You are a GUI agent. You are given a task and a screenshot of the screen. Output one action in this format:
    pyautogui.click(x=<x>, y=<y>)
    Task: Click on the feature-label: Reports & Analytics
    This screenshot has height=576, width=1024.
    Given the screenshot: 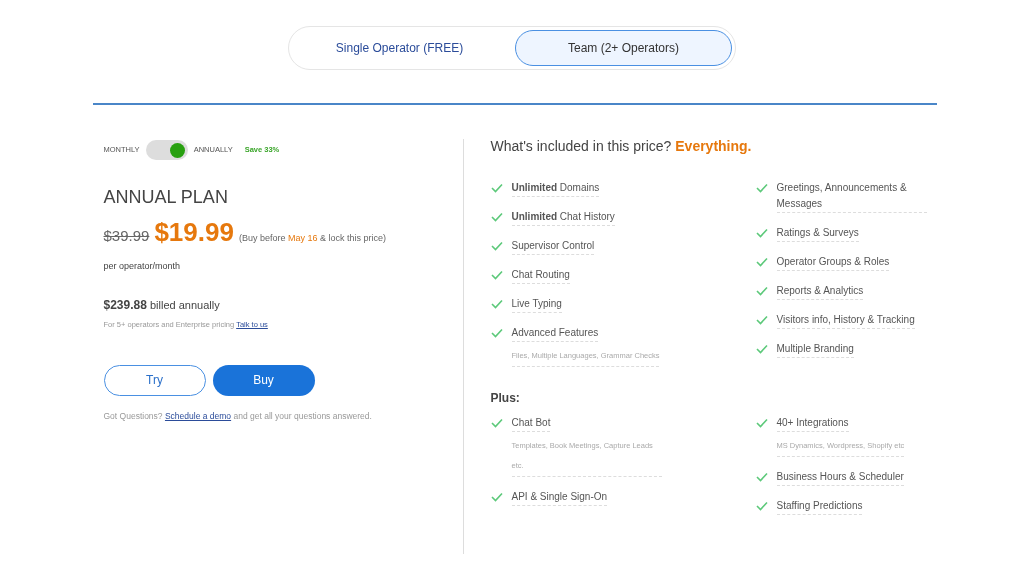 What is the action you would take?
    pyautogui.click(x=820, y=291)
    